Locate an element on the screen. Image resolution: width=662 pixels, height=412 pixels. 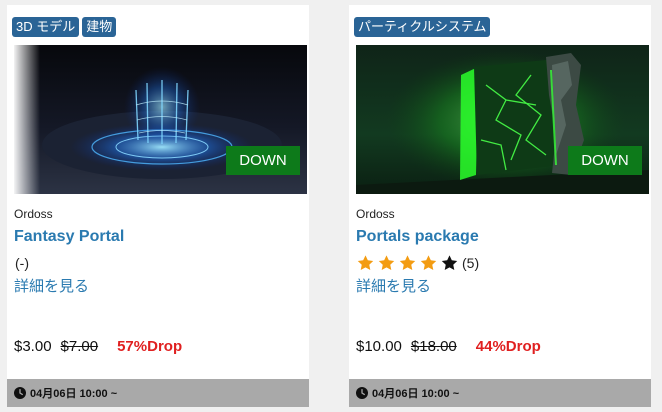
category-tags: パーティクルシステム is located at coordinates (422, 27).